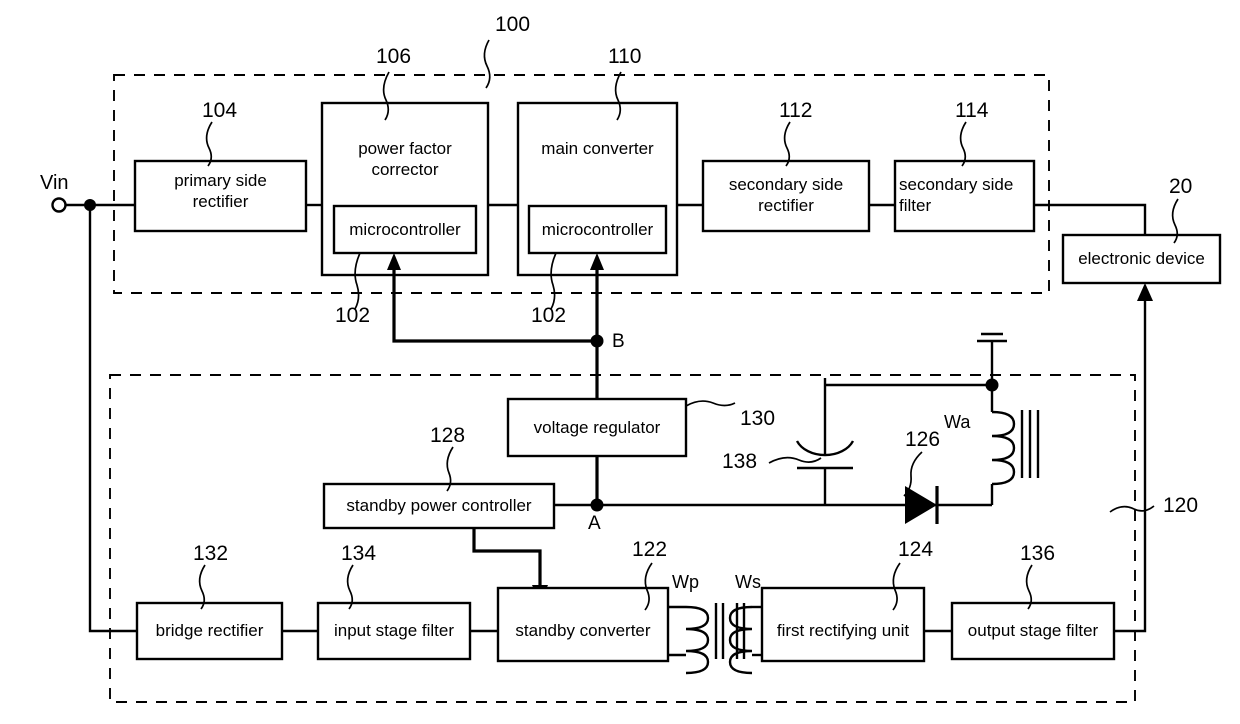  I want to click on main-microcontroller-label: microcontroller, so click(597, 229).